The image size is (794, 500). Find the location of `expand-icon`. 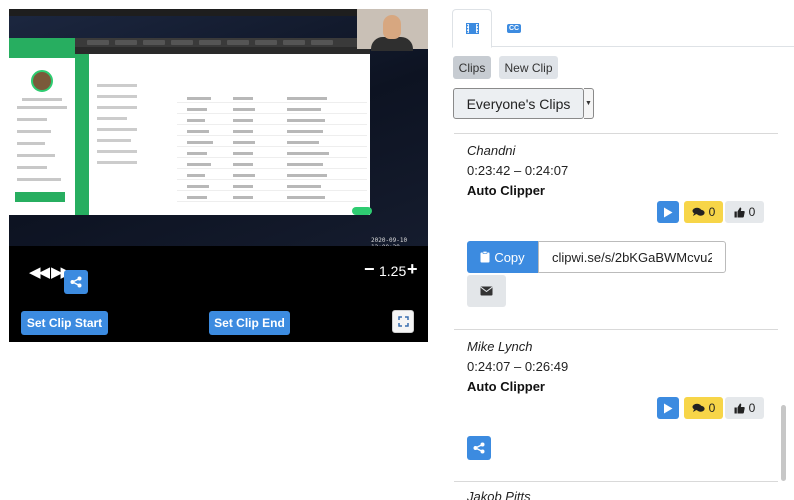

expand-icon is located at coordinates (403, 321).